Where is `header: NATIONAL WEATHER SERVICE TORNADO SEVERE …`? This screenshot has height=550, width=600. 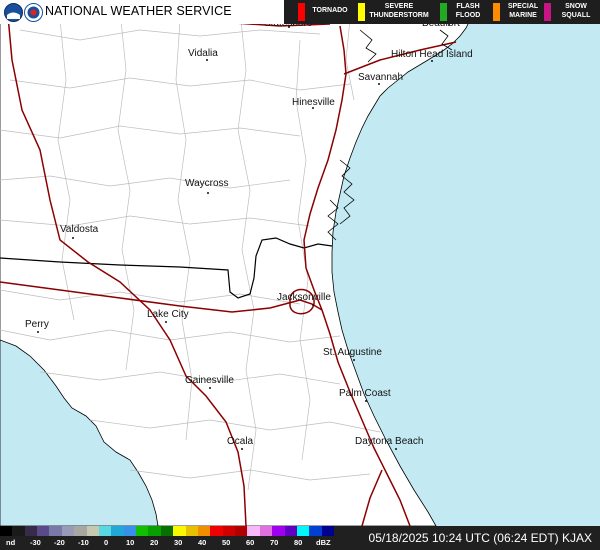 header: NATIONAL WEATHER SERVICE TORNADO SEVERE … is located at coordinates (300, 12).